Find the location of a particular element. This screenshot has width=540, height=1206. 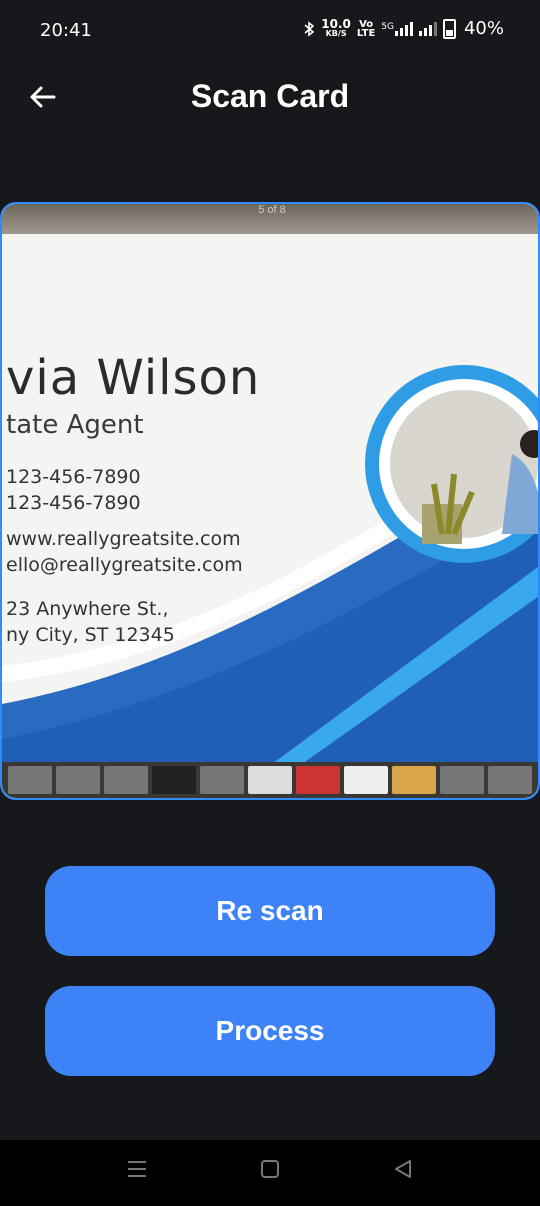

system-nav-bar is located at coordinates (270, 1173).